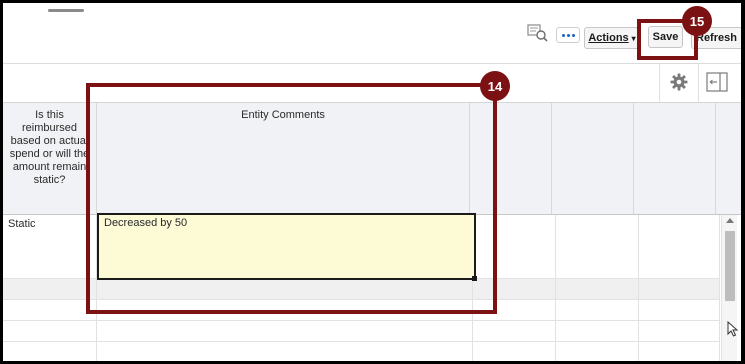 The width and height of the screenshot is (745, 364). What do you see at coordinates (730, 220) in the screenshot?
I see `scroll-up-icon` at bounding box center [730, 220].